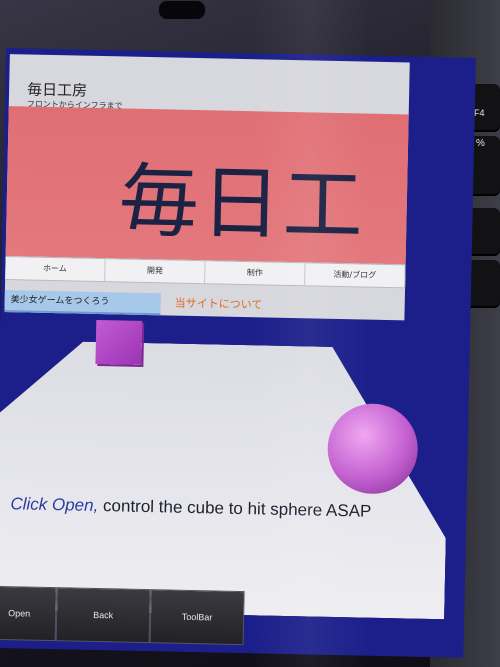 This screenshot has width=500, height=667. Describe the element at coordinates (480, 143) in the screenshot. I see `key-percent-label: %` at that location.